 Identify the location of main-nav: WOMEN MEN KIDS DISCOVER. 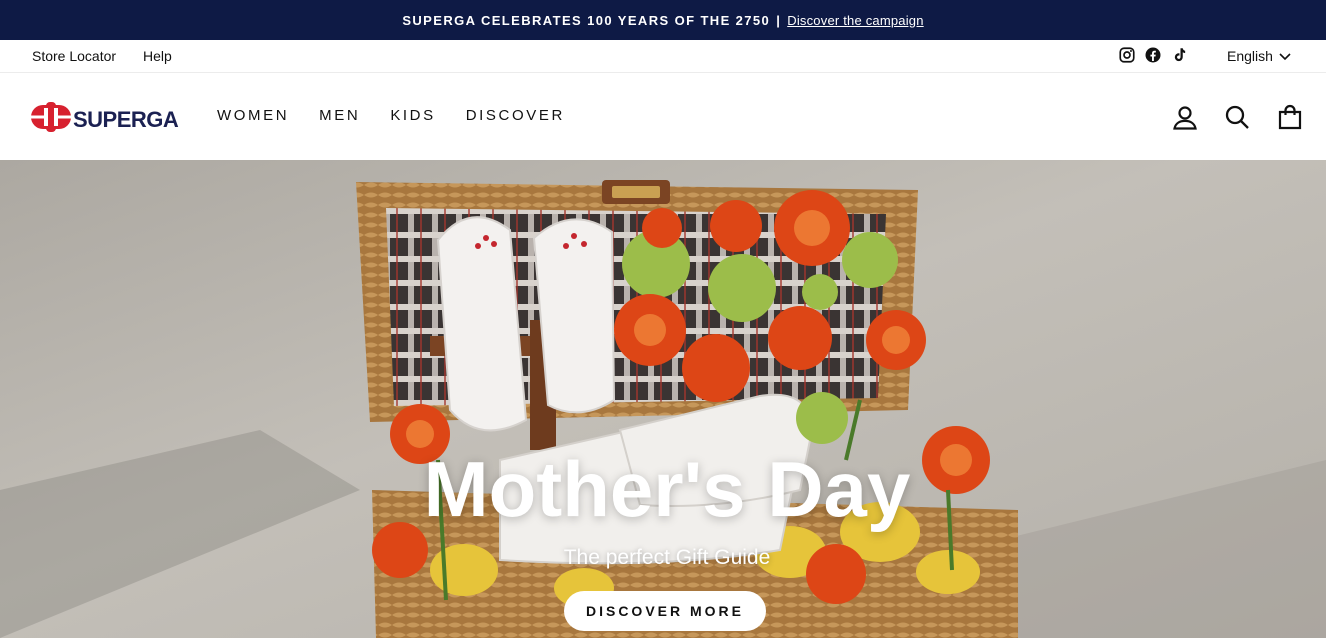
(391, 115).